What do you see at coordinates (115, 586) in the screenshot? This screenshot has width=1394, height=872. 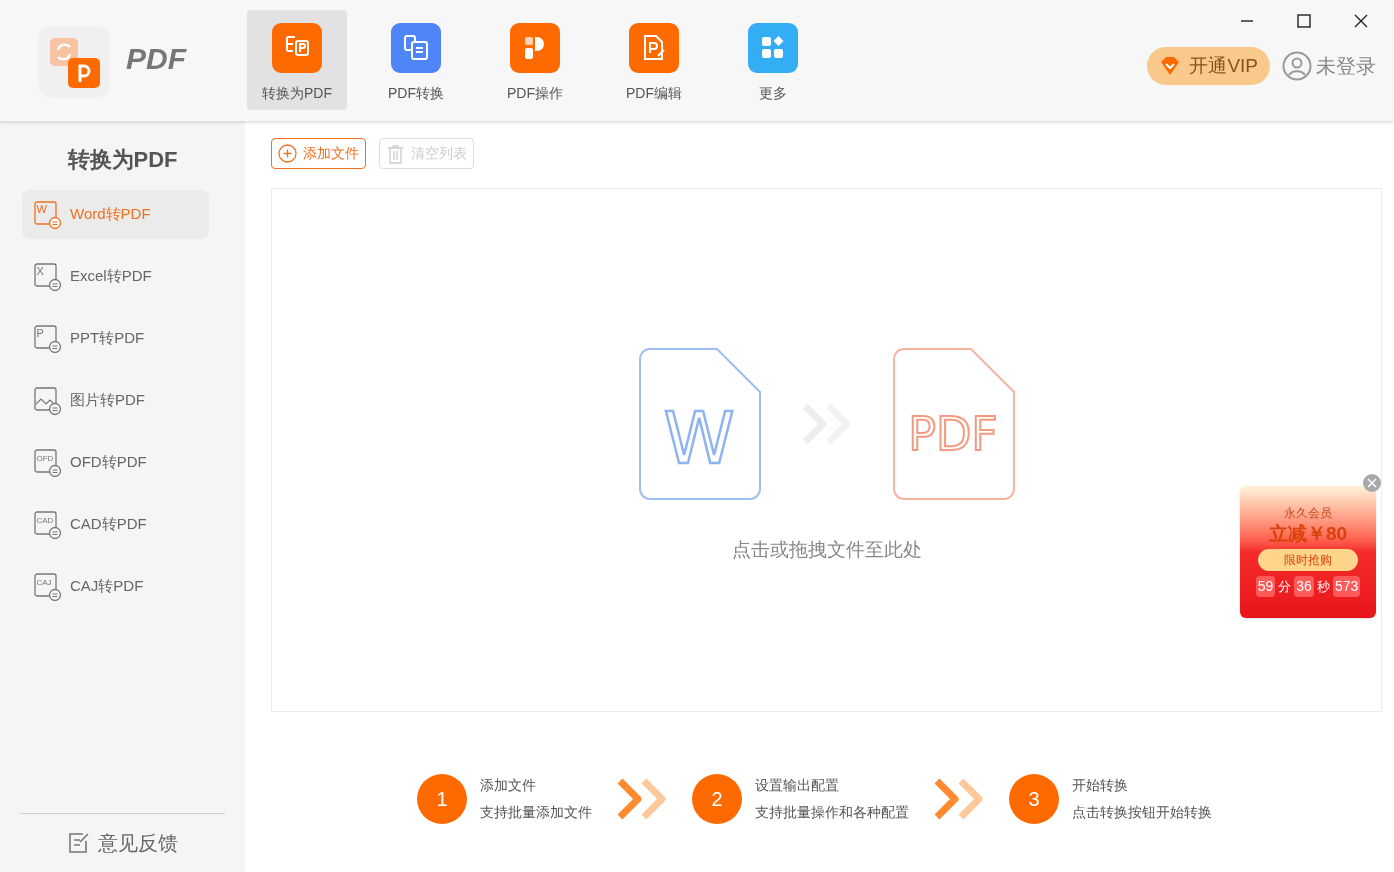 I see `sidebar-item: CAJ CAJ转PDF` at bounding box center [115, 586].